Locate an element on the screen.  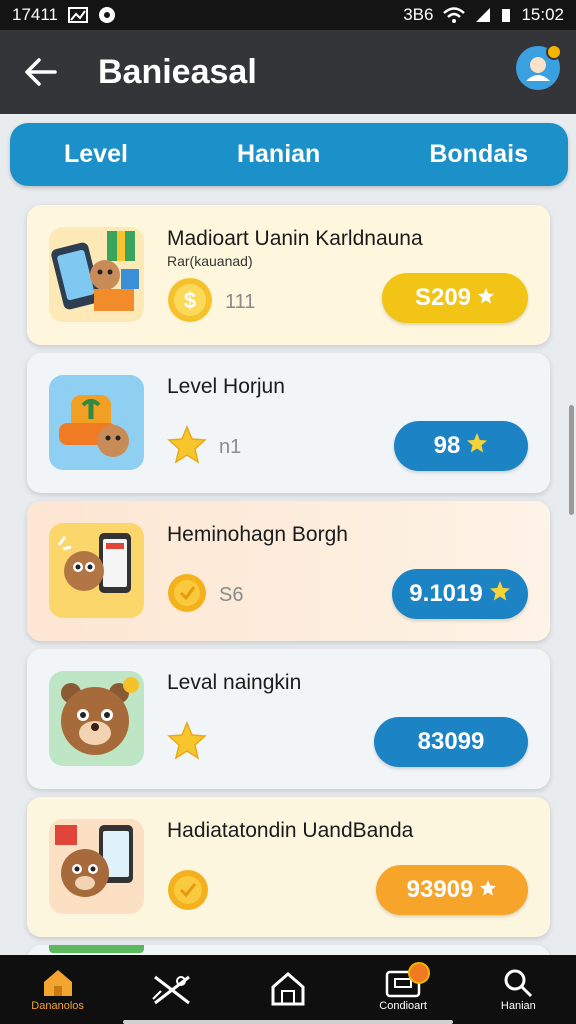
item-meta: n1 is located at coordinates (204, 447).